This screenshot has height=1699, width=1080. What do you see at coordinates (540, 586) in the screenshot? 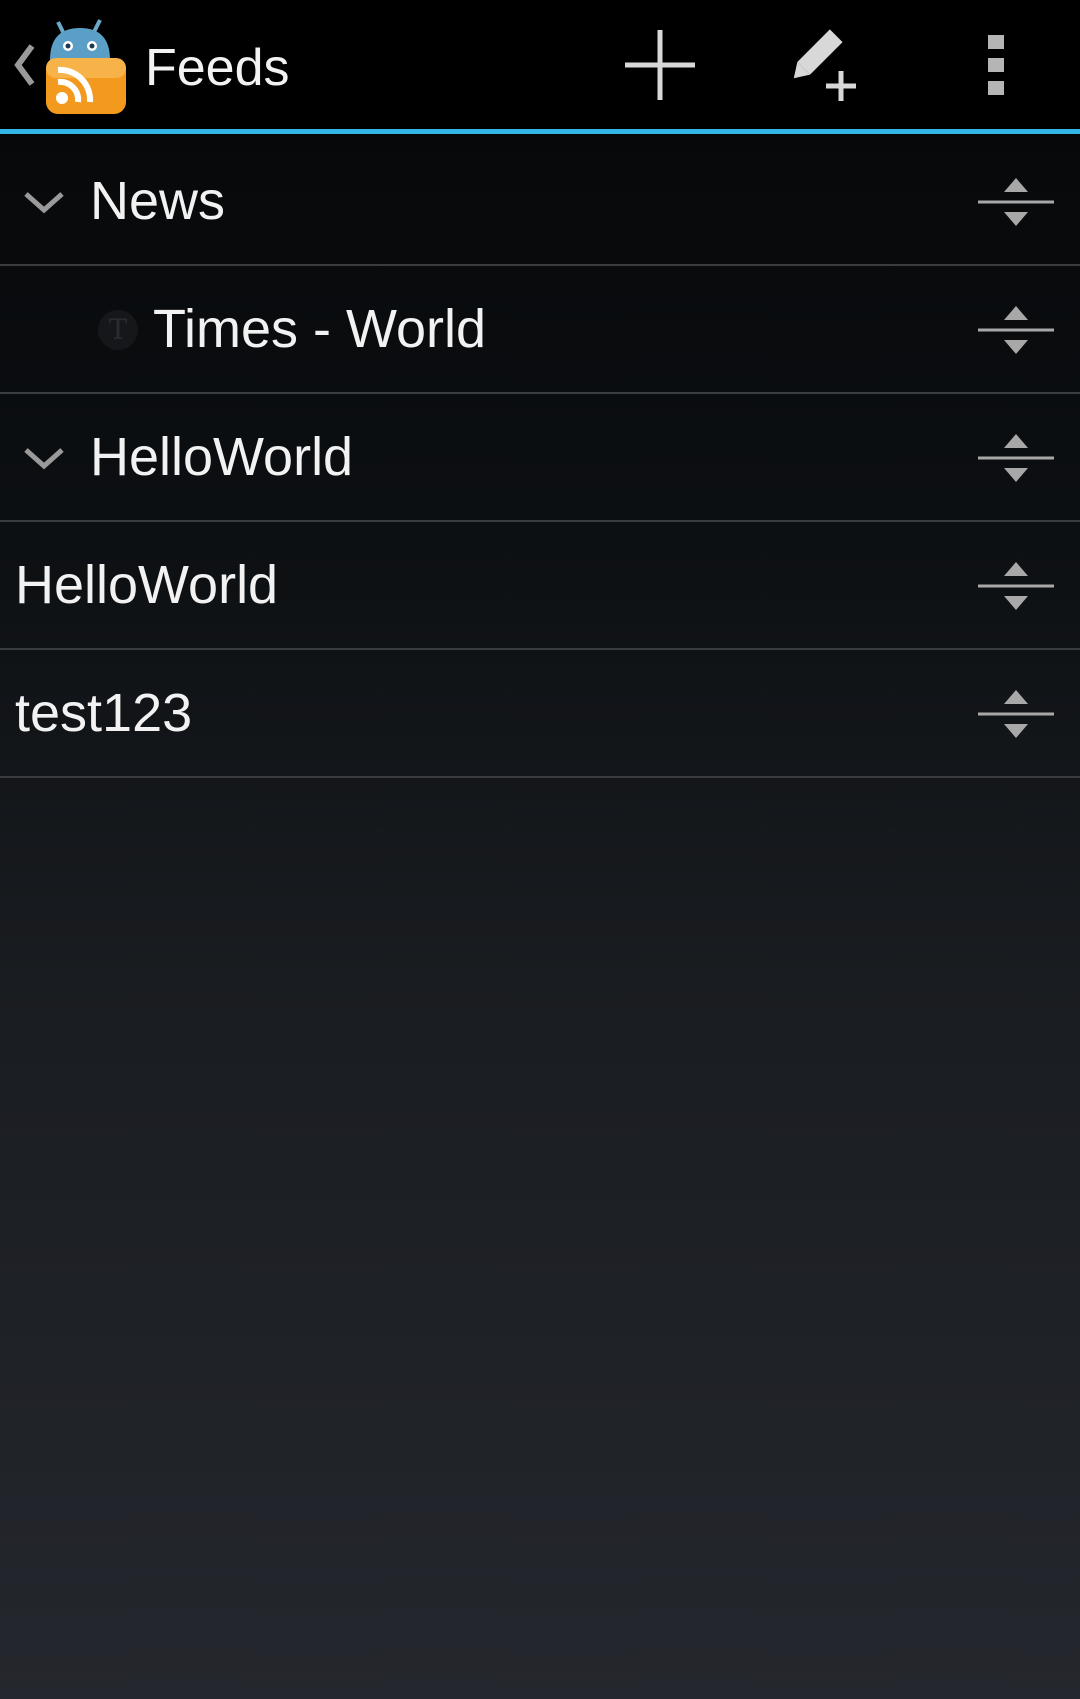
I see `list-item-feed: HelloWorld` at bounding box center [540, 586].